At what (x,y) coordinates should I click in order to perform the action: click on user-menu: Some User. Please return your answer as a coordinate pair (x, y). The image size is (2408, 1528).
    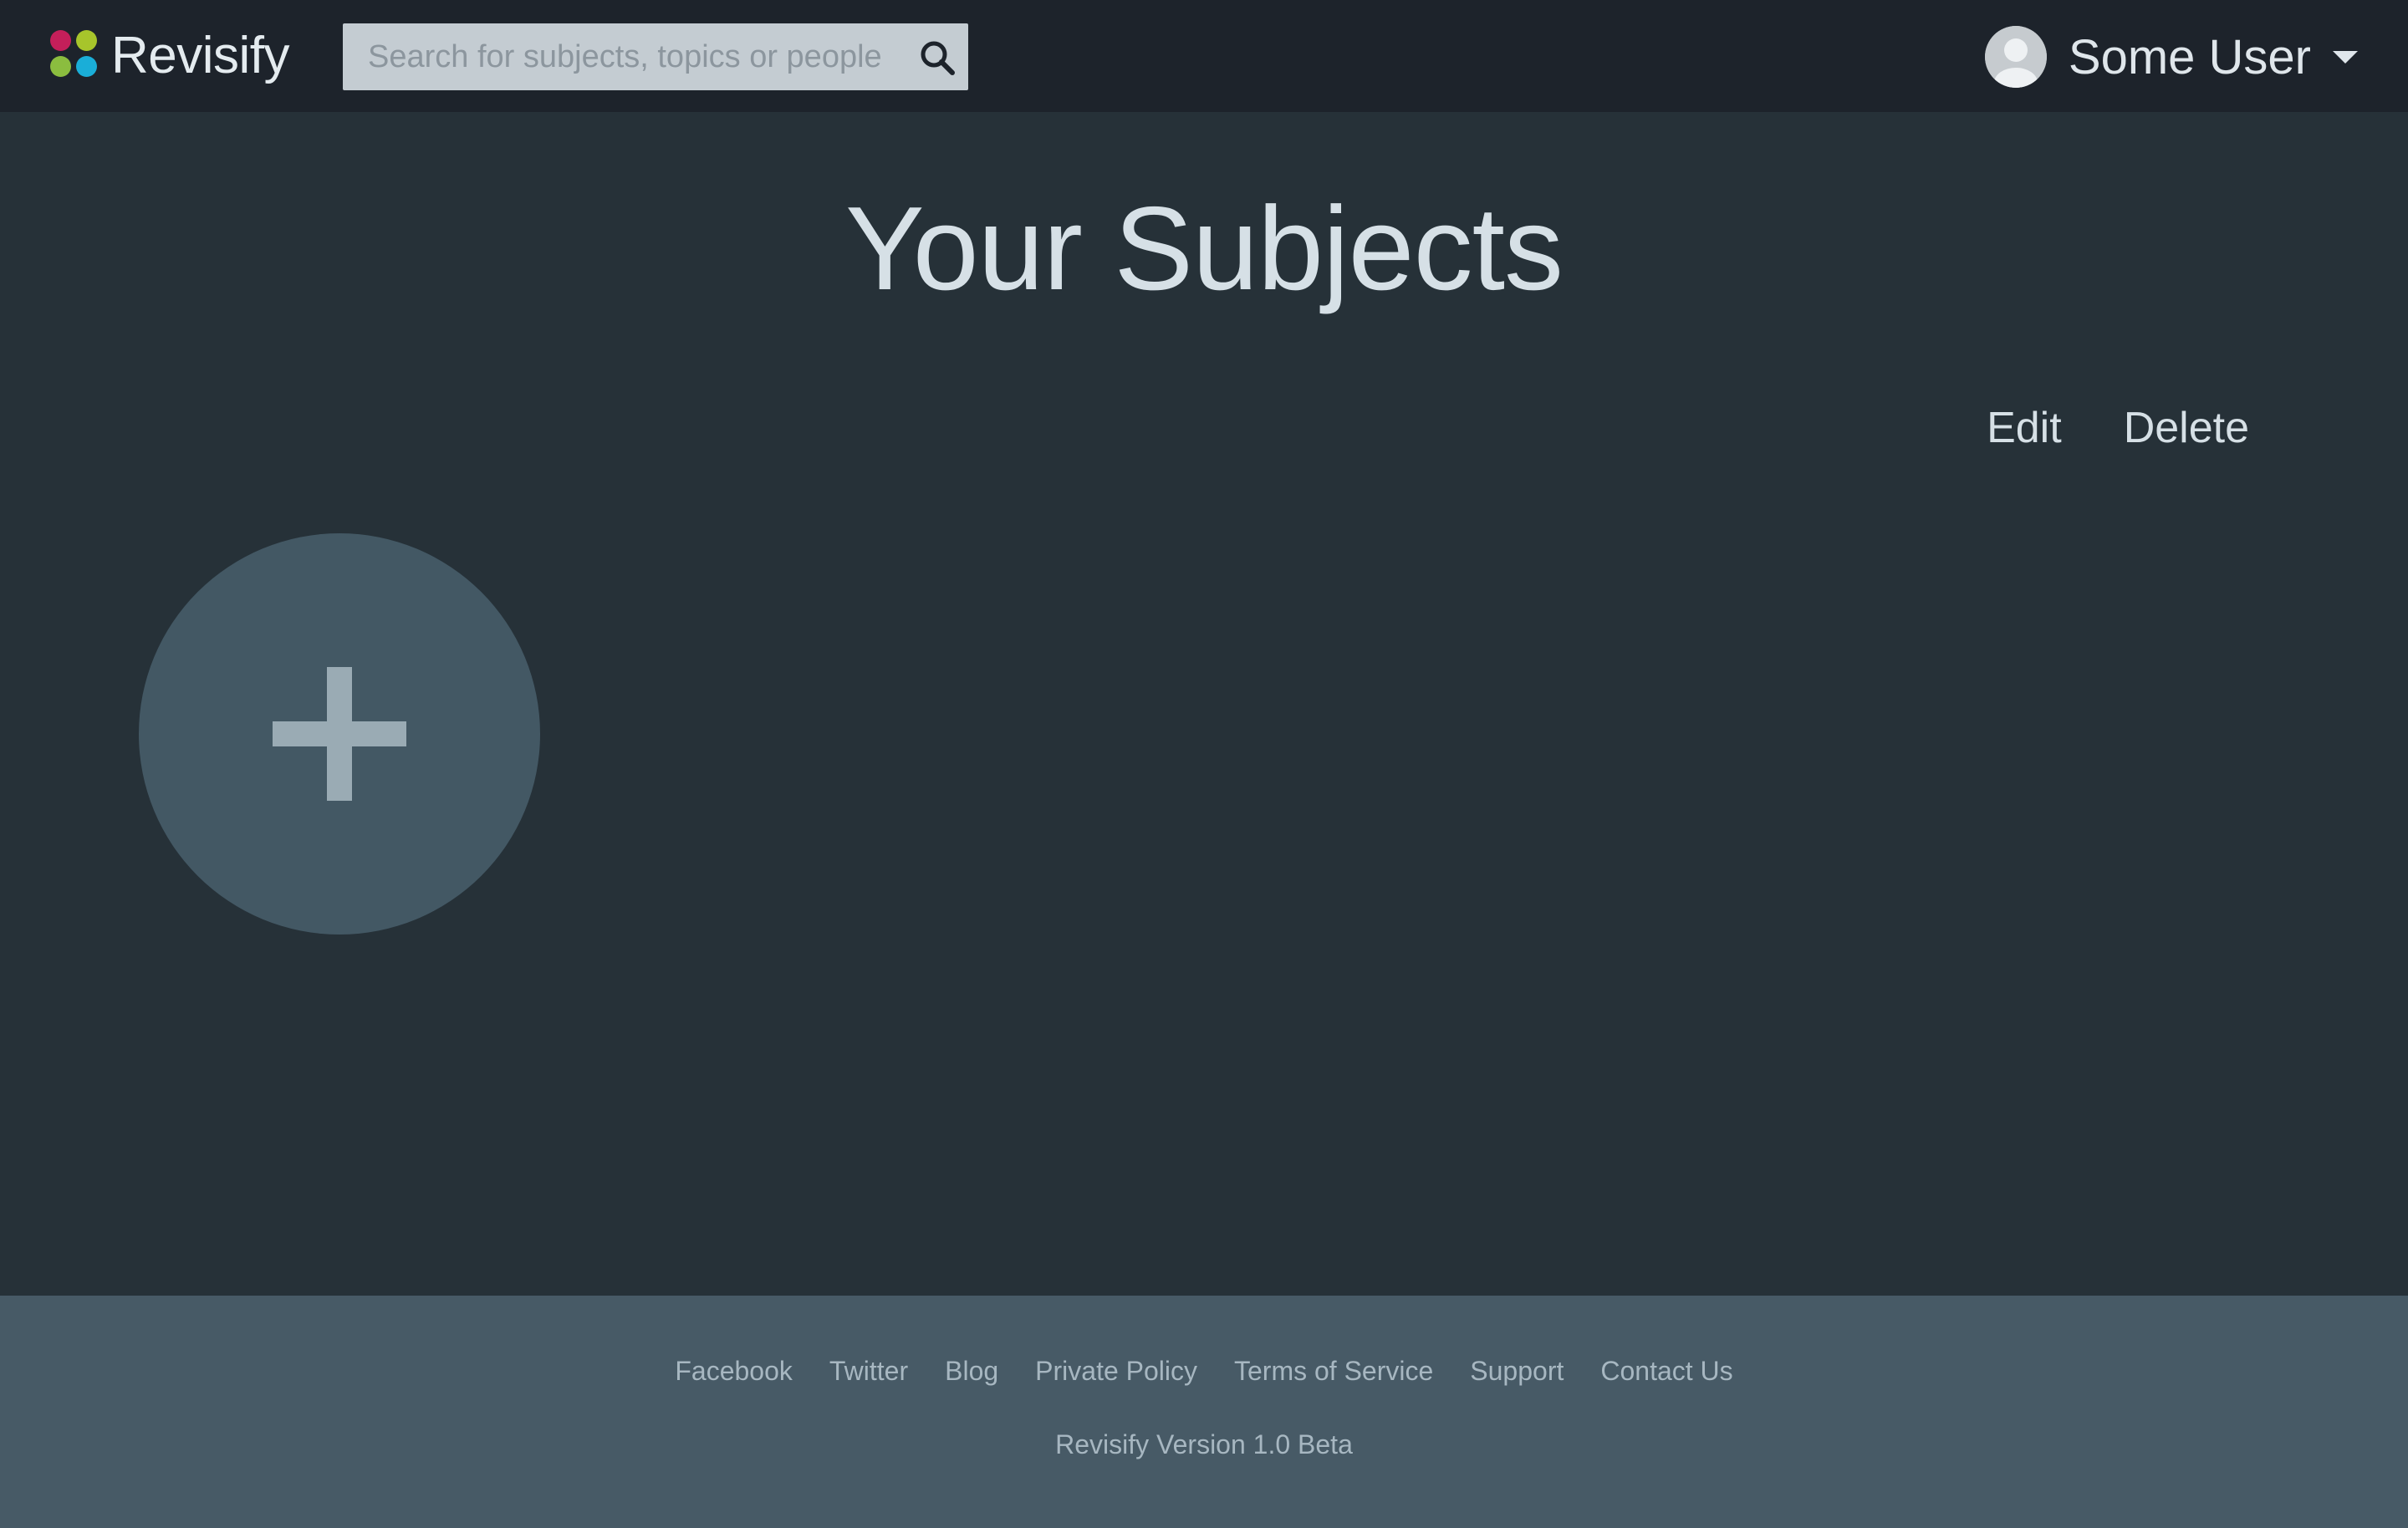
    Looking at the image, I should click on (2171, 57).